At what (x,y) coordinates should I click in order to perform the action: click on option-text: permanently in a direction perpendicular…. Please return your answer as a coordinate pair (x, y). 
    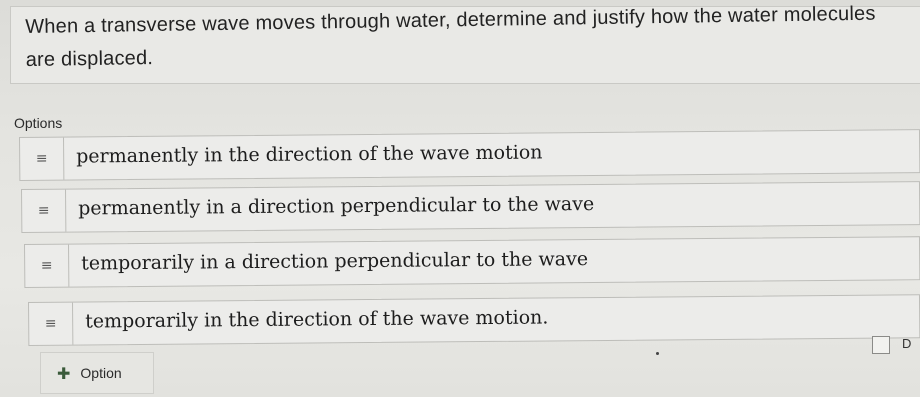
    Looking at the image, I should click on (336, 206).